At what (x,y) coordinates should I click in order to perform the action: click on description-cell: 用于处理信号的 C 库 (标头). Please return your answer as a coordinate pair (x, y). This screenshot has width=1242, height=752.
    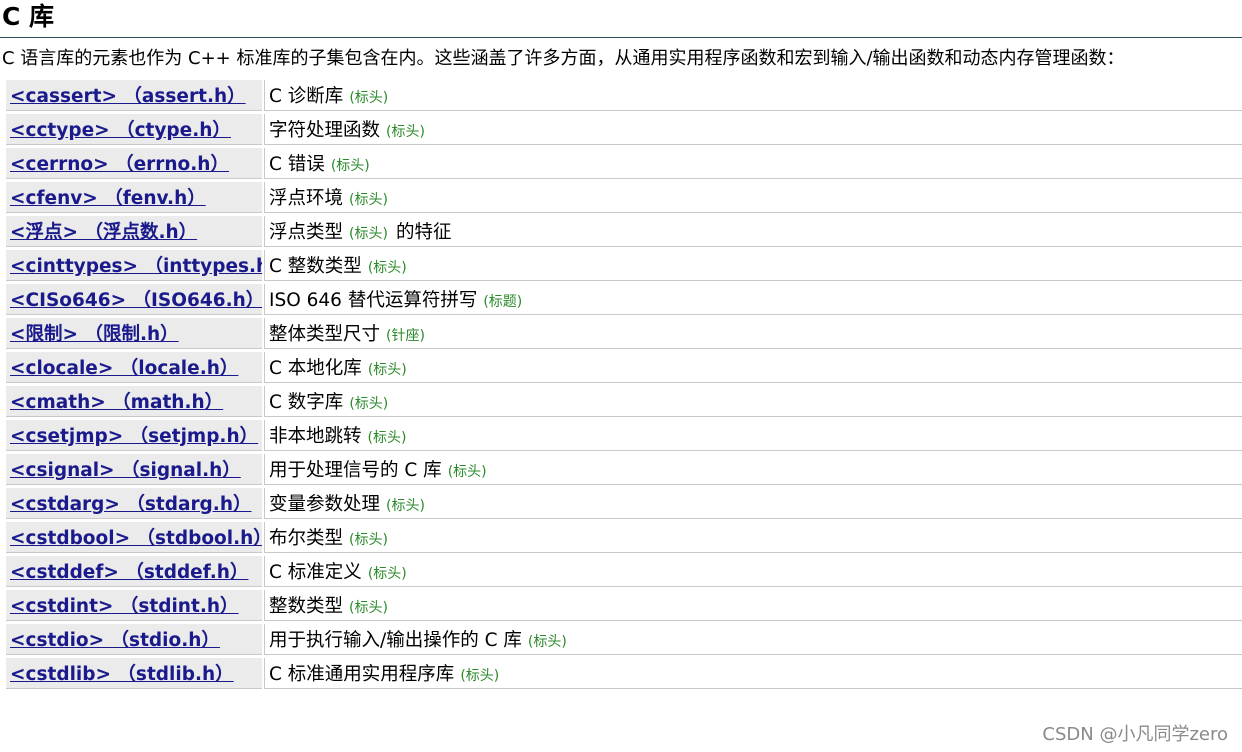
    Looking at the image, I should click on (753, 469).